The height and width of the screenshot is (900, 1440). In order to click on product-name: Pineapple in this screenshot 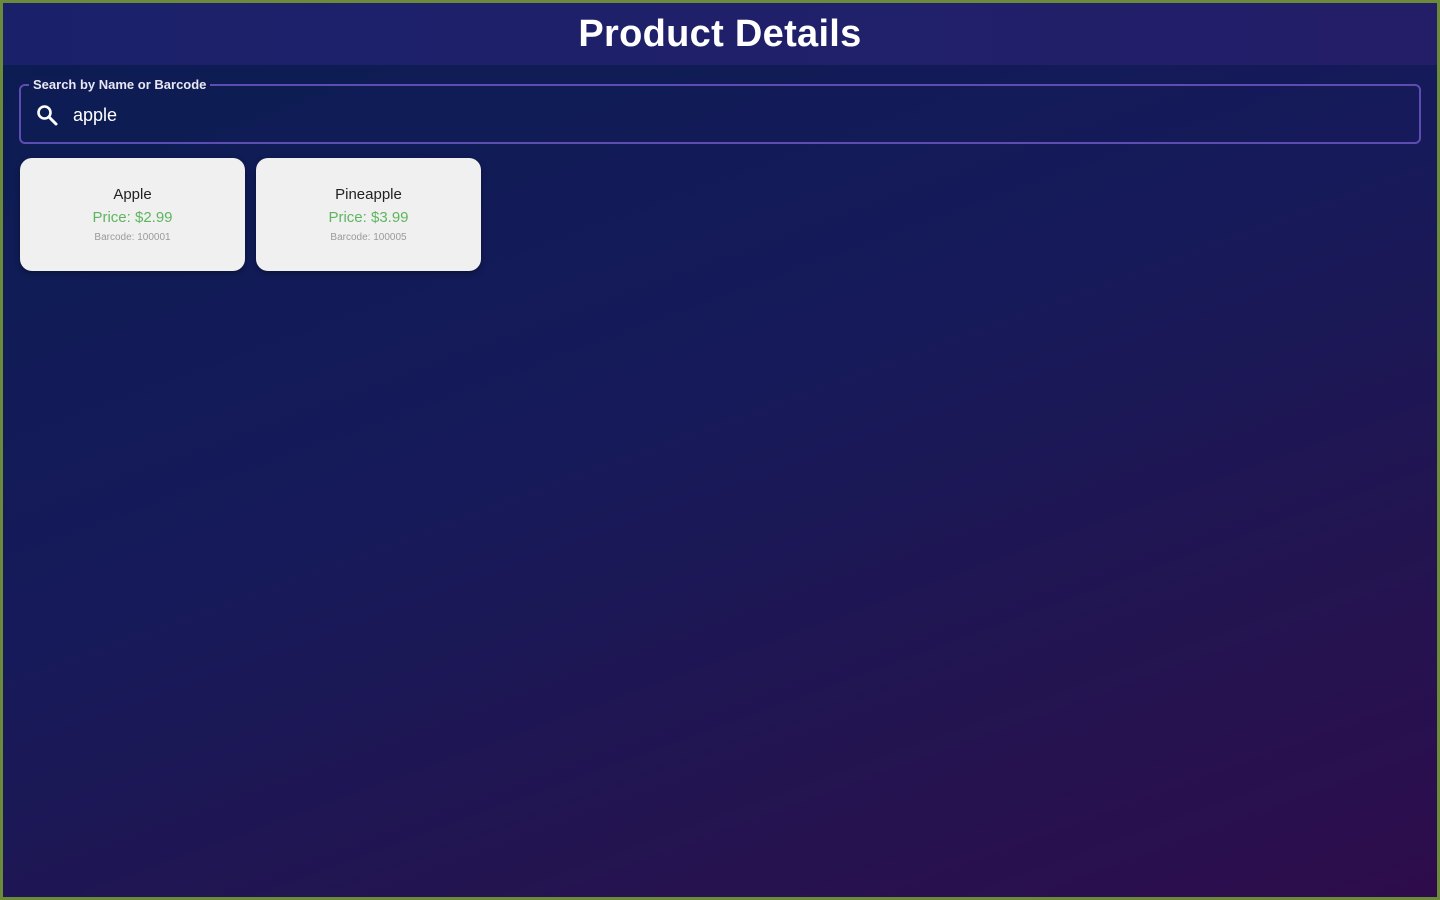, I will do `click(368, 194)`.